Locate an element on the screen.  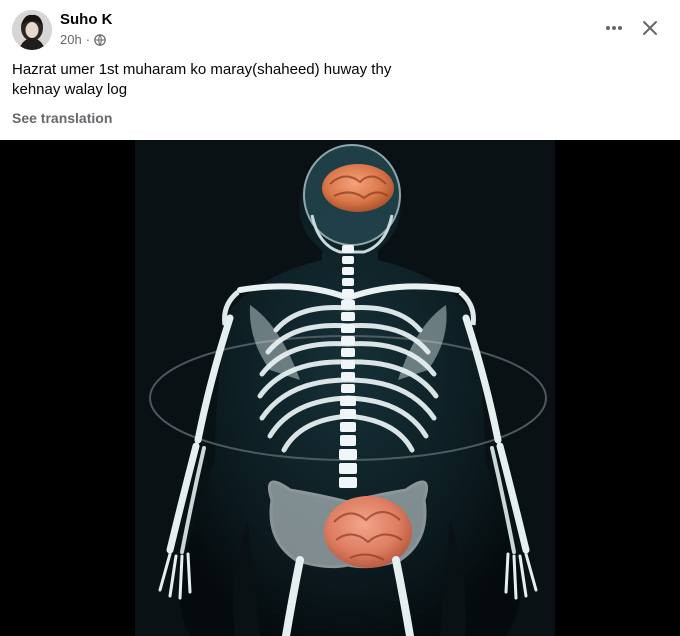
avatar-image is located at coordinates (32, 30).